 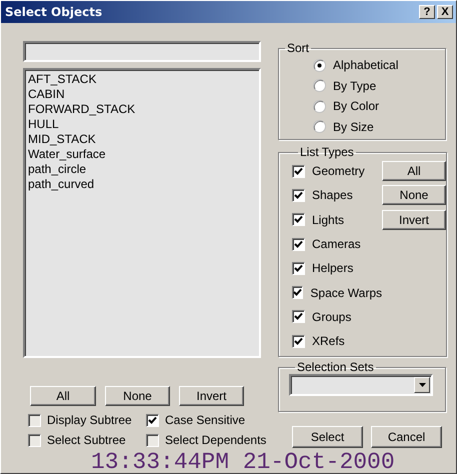 I want to click on list-button: All, so click(x=63, y=396).